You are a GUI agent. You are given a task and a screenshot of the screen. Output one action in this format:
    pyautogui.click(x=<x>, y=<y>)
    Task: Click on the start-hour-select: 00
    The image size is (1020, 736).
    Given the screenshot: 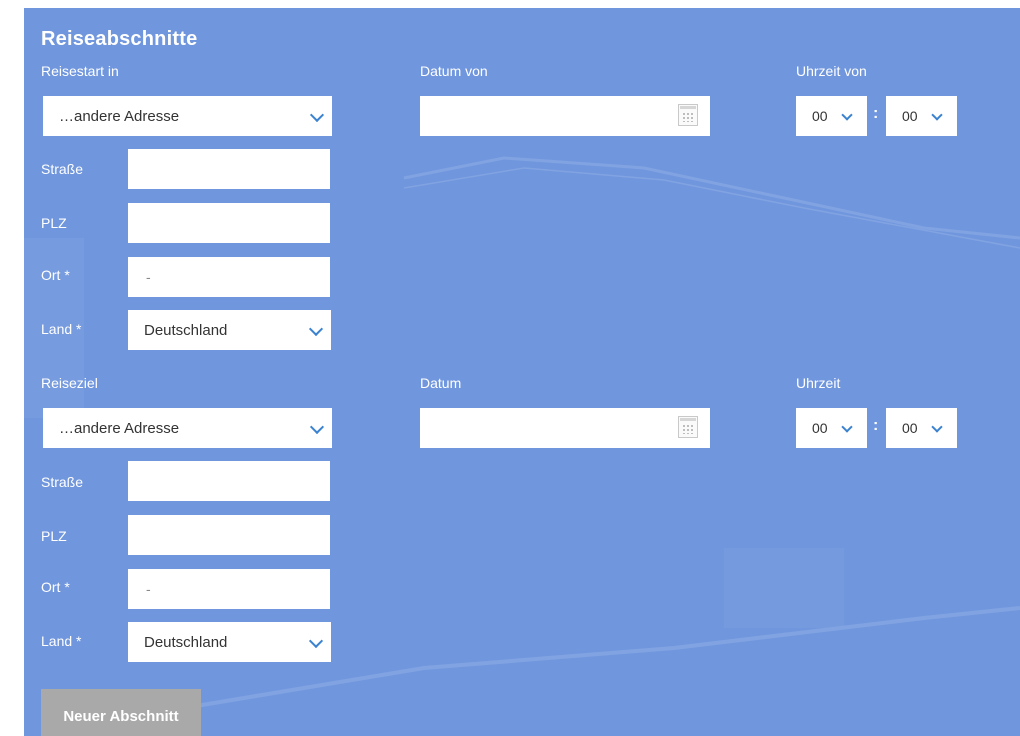 What is the action you would take?
    pyautogui.click(x=831, y=116)
    